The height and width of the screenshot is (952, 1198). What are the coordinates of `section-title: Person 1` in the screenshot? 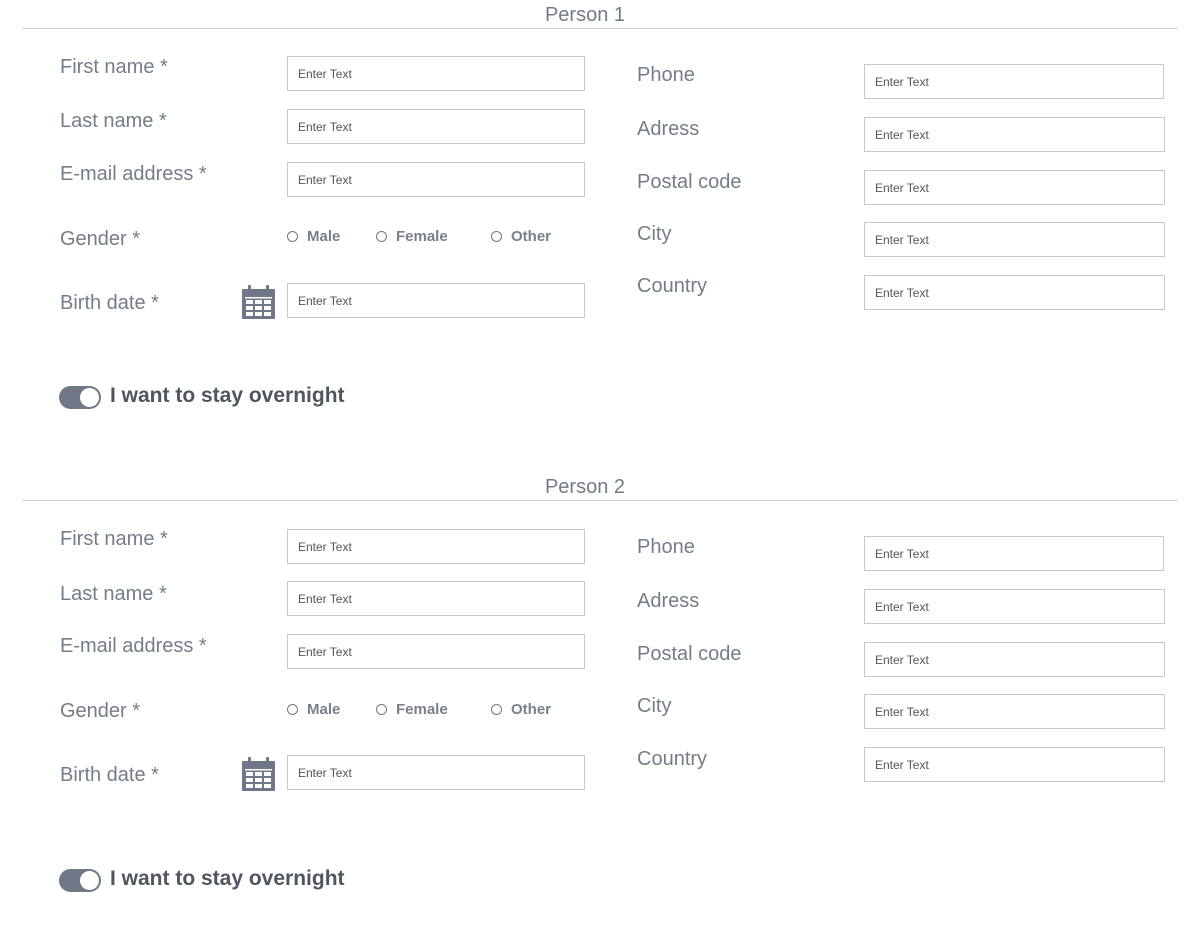 It's located at (585, 15).